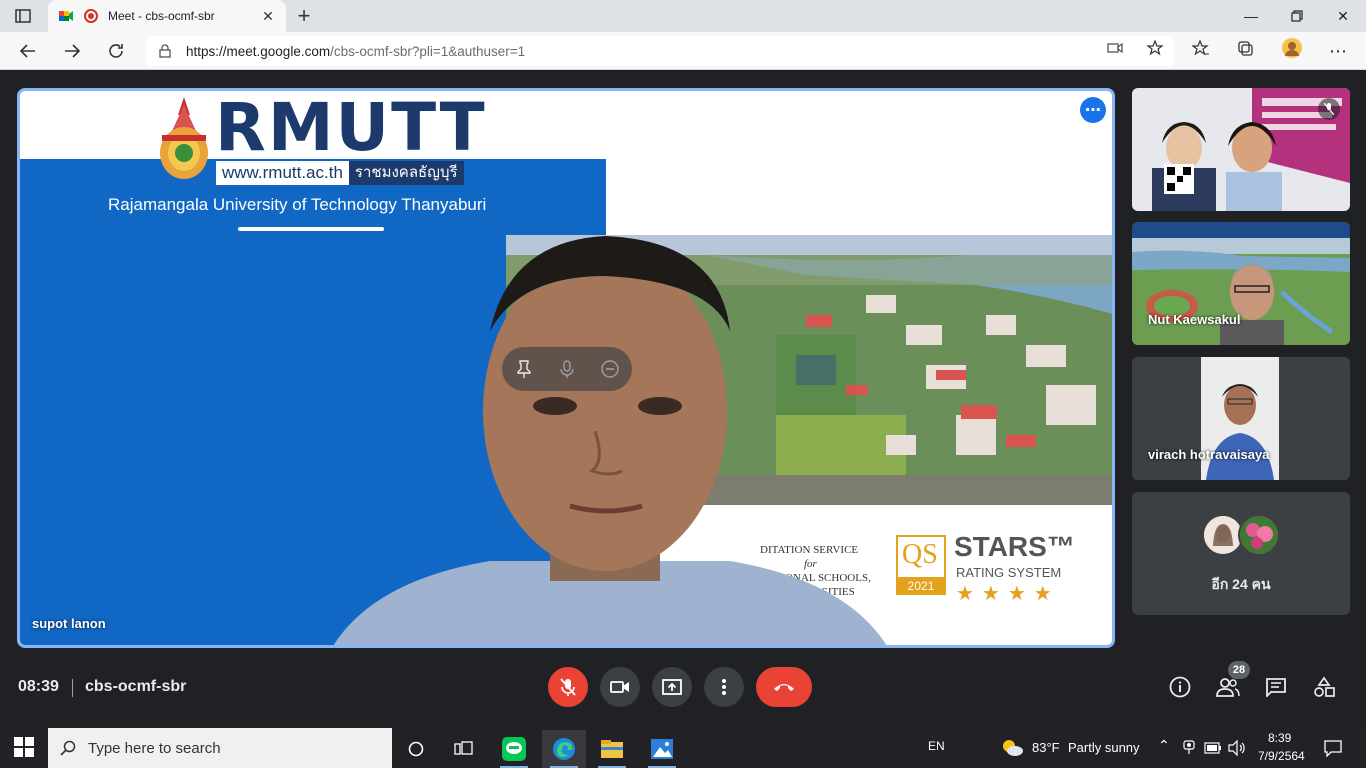 This screenshot has width=1366, height=768. Describe the element at coordinates (1297, 16) in the screenshot. I see `restore-icon` at that location.